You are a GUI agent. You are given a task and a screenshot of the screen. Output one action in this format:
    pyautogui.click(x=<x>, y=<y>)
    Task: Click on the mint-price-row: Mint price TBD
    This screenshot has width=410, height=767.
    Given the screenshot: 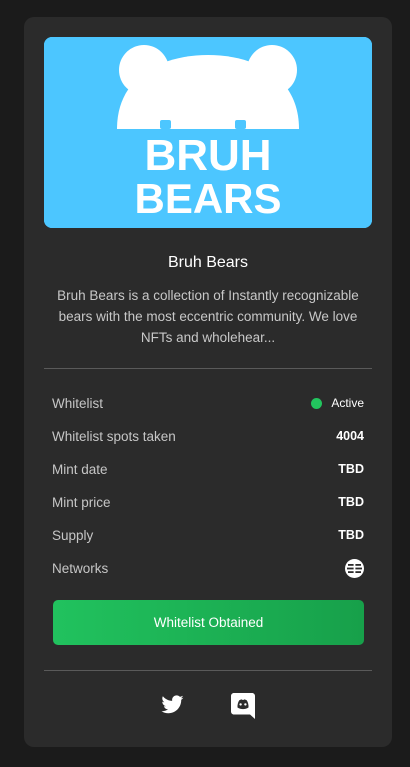 What is the action you would take?
    pyautogui.click(x=208, y=502)
    